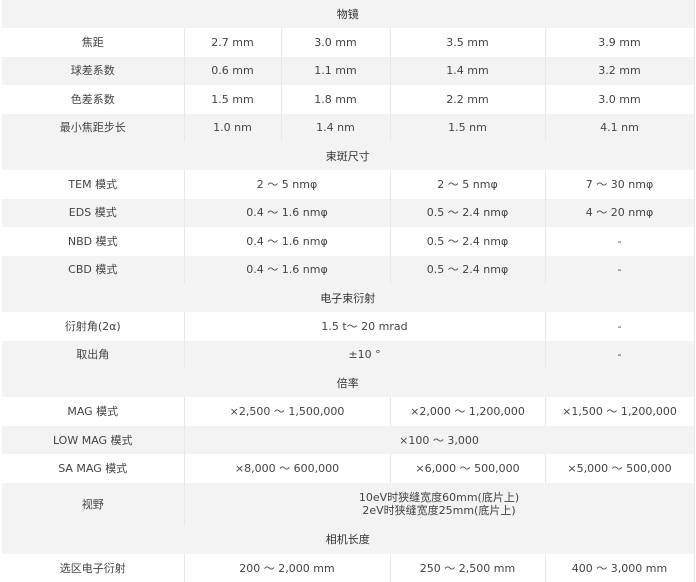 This screenshot has height=582, width=696. I want to click on section-title: 电子束衍射, so click(348, 298).